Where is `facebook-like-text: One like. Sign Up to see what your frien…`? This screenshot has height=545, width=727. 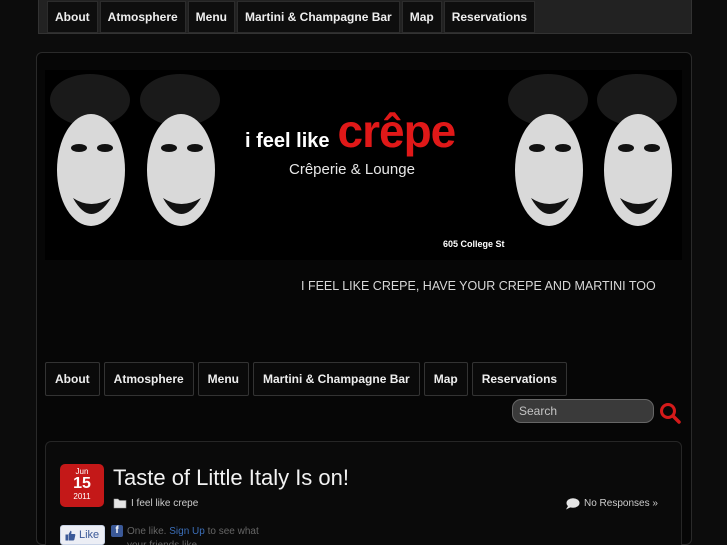
facebook-like-text: One like. Sign Up to see what your frien… is located at coordinates (197, 535).